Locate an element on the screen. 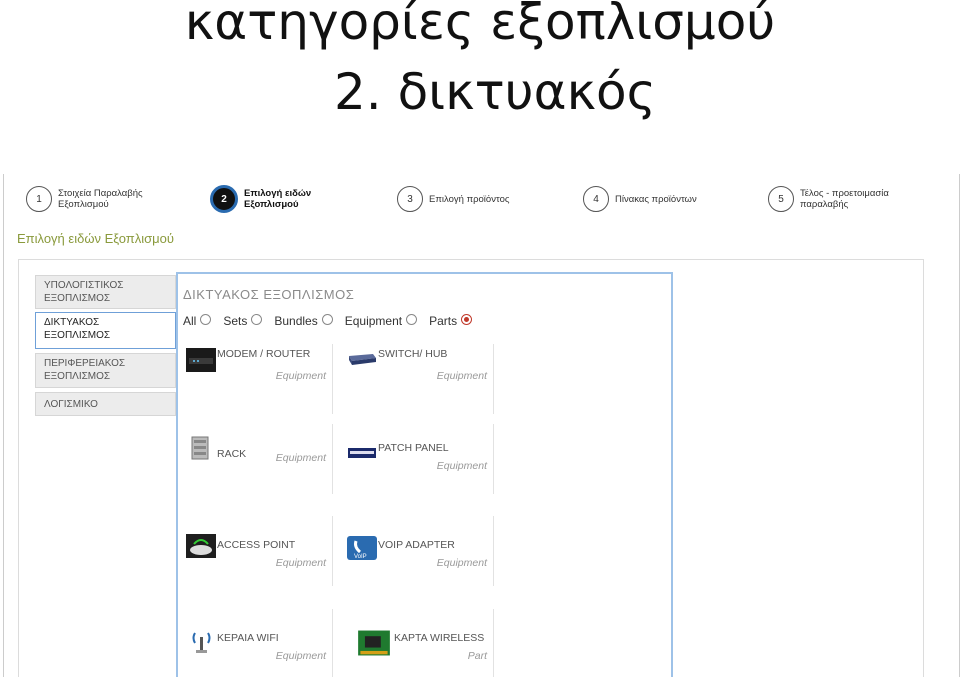 The width and height of the screenshot is (960, 677). type-filter: All Sets Bundles Equipment Parts is located at coordinates (333, 320).